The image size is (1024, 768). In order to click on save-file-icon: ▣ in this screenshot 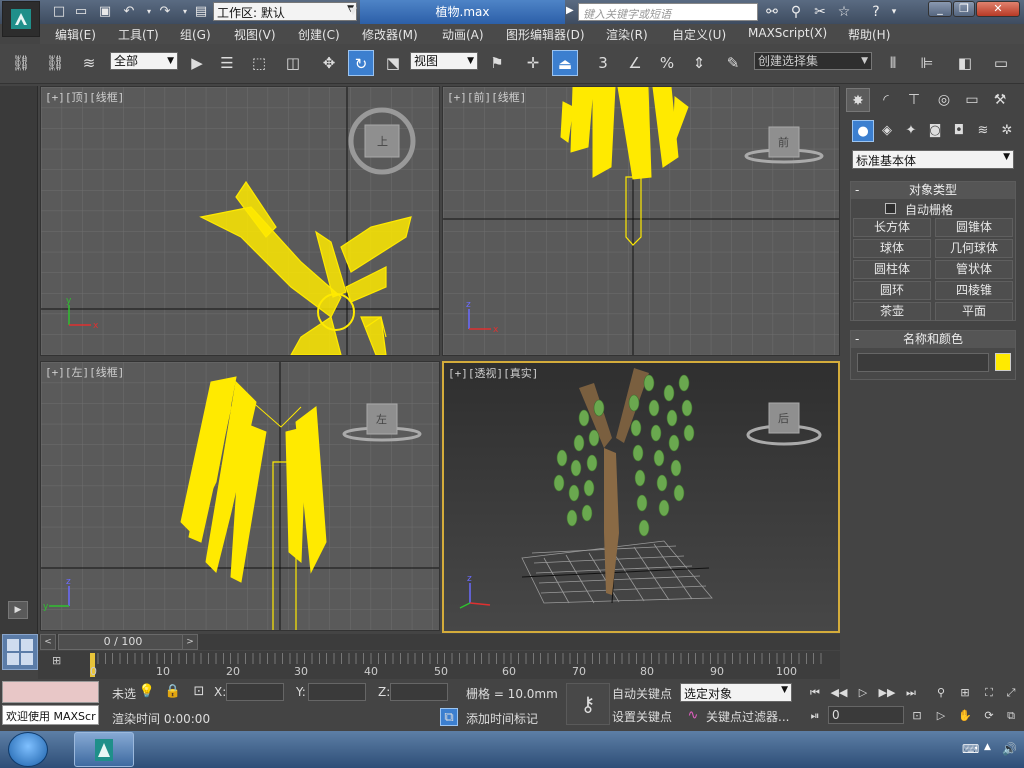, I will do `click(105, 12)`.